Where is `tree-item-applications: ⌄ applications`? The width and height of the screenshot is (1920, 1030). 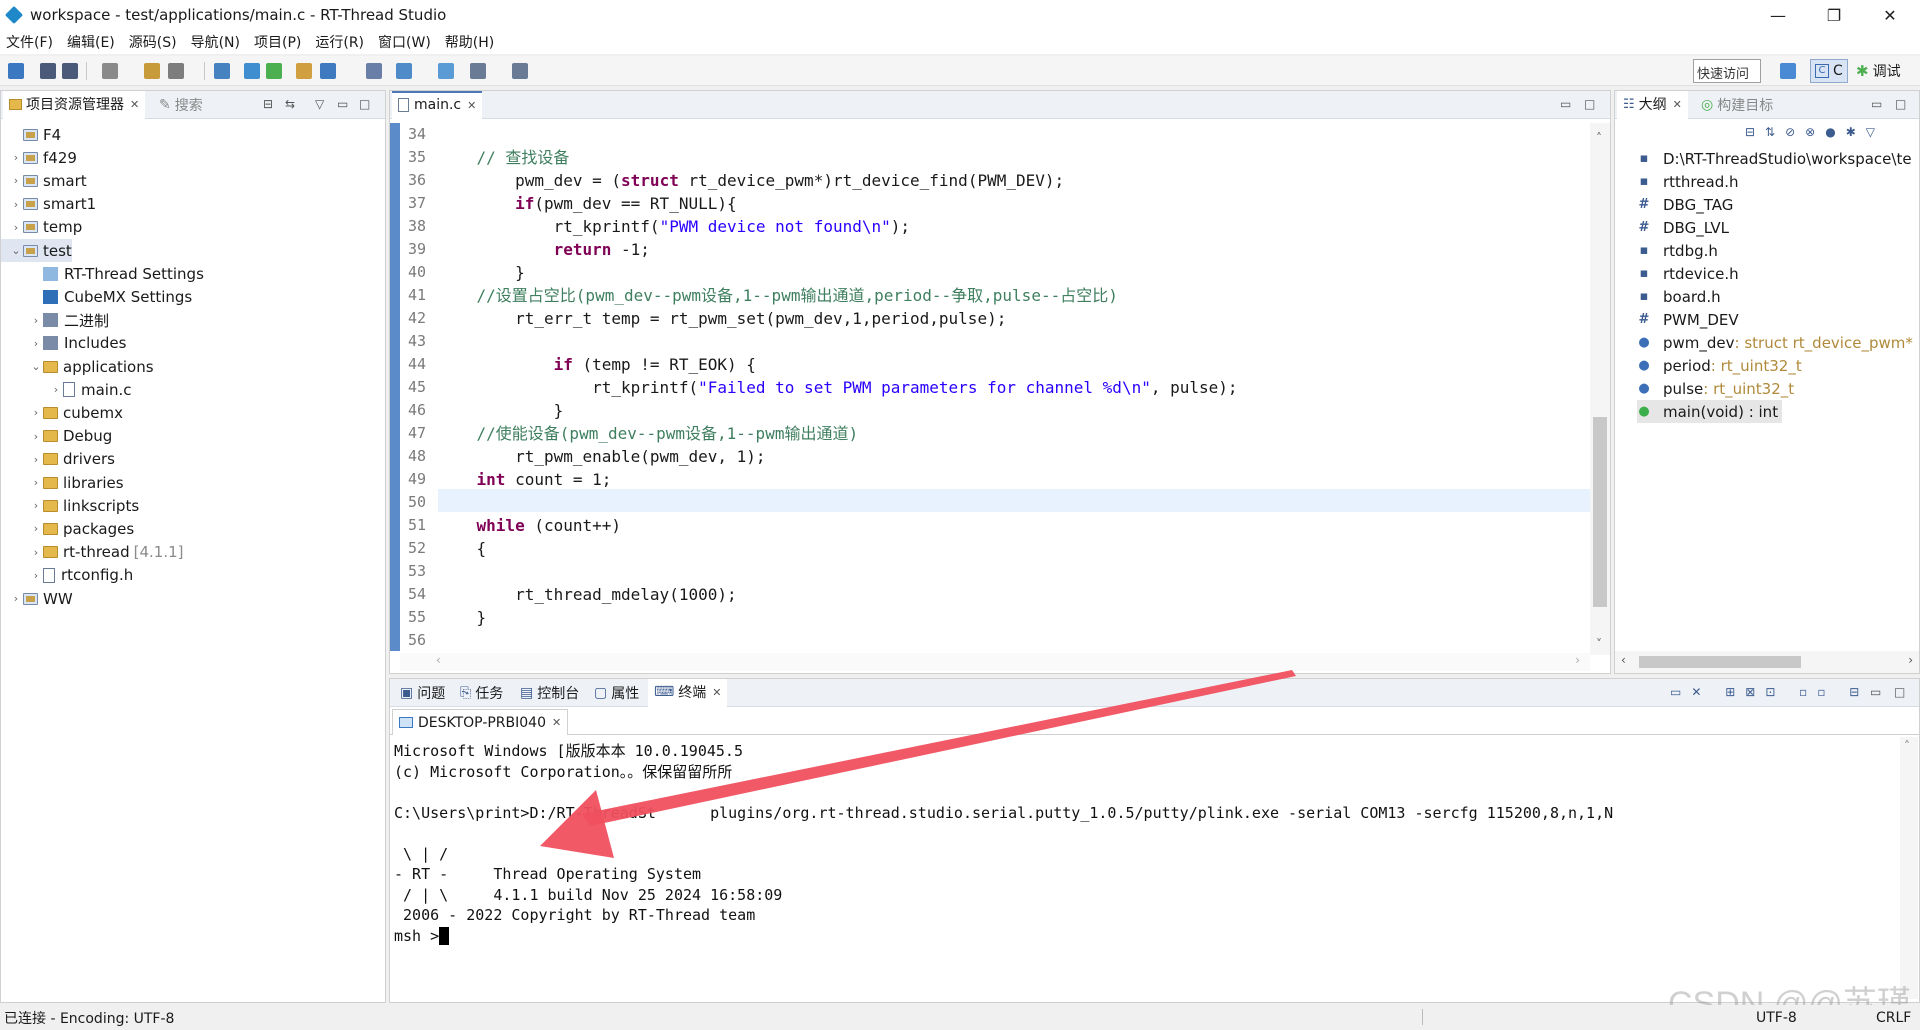 tree-item-applications: ⌄ applications is located at coordinates (77, 366).